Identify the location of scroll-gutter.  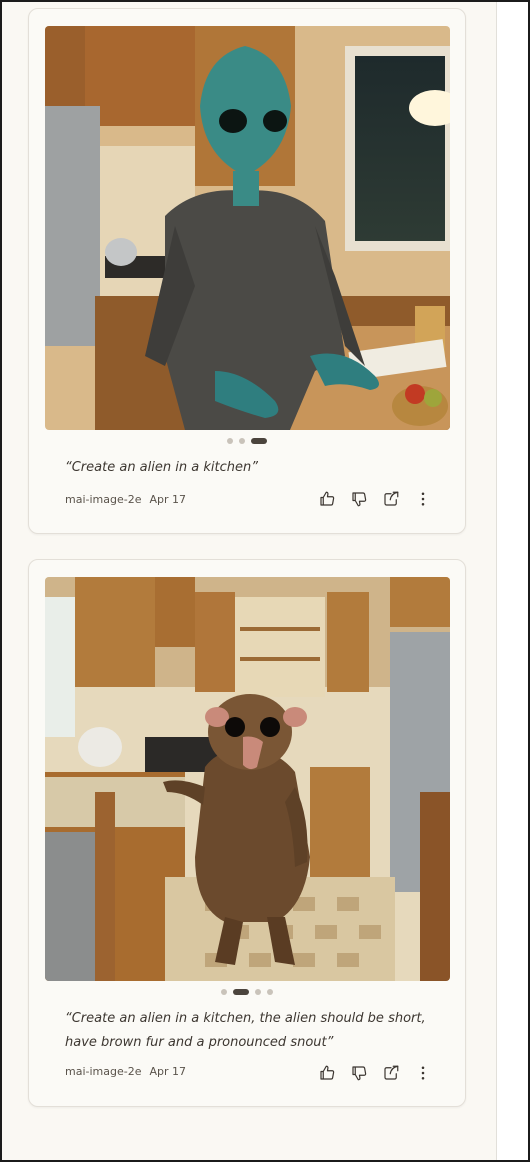
(512, 581).